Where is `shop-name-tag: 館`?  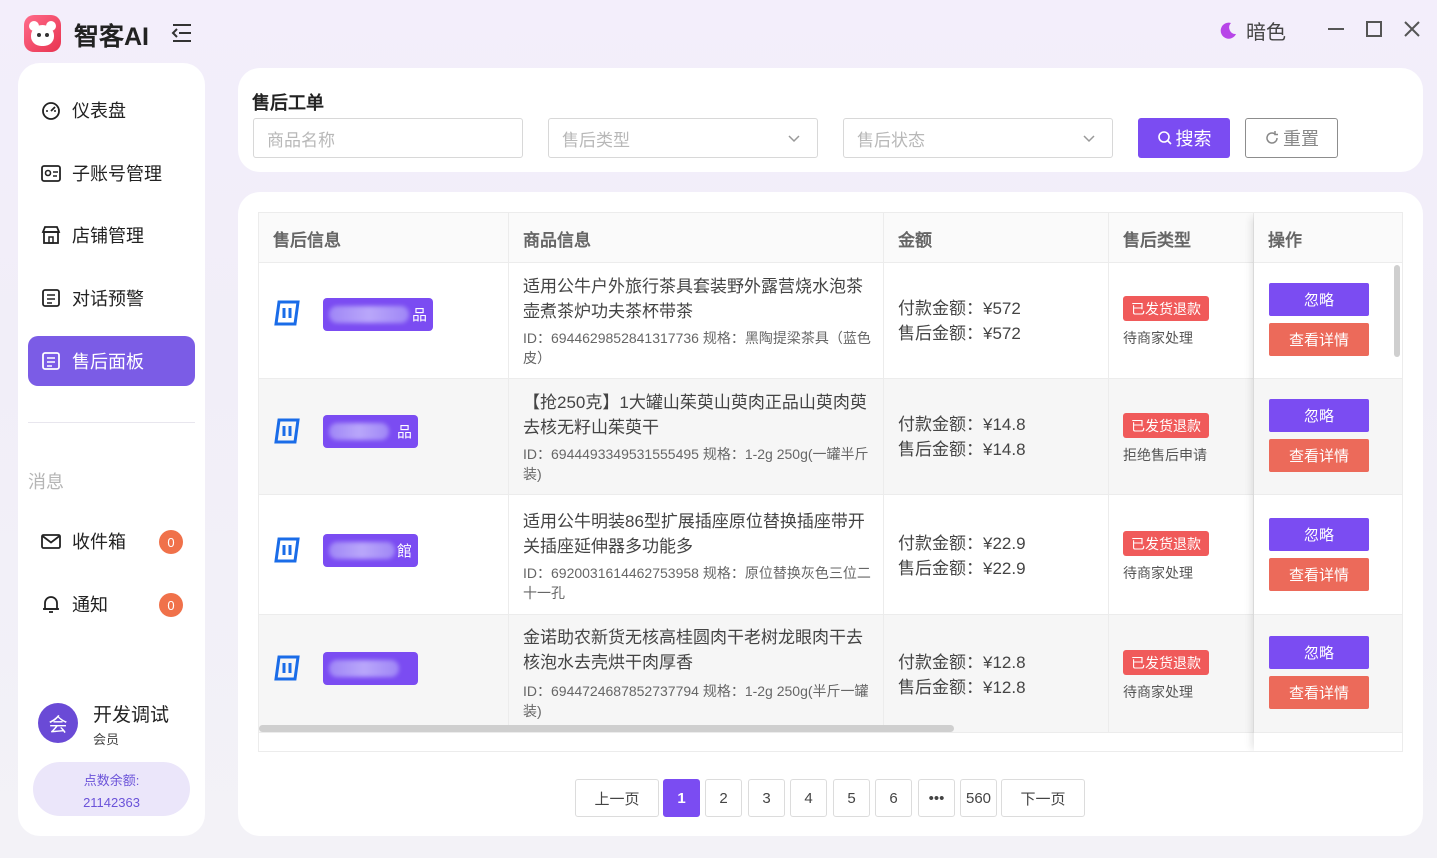
shop-name-tag: 館 is located at coordinates (370, 550).